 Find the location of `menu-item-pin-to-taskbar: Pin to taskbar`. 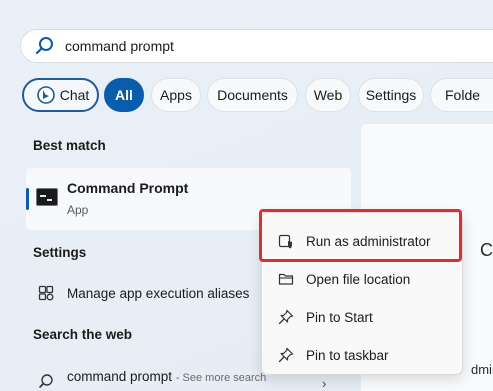

menu-item-pin-to-taskbar: Pin to taskbar is located at coordinates (363, 355).